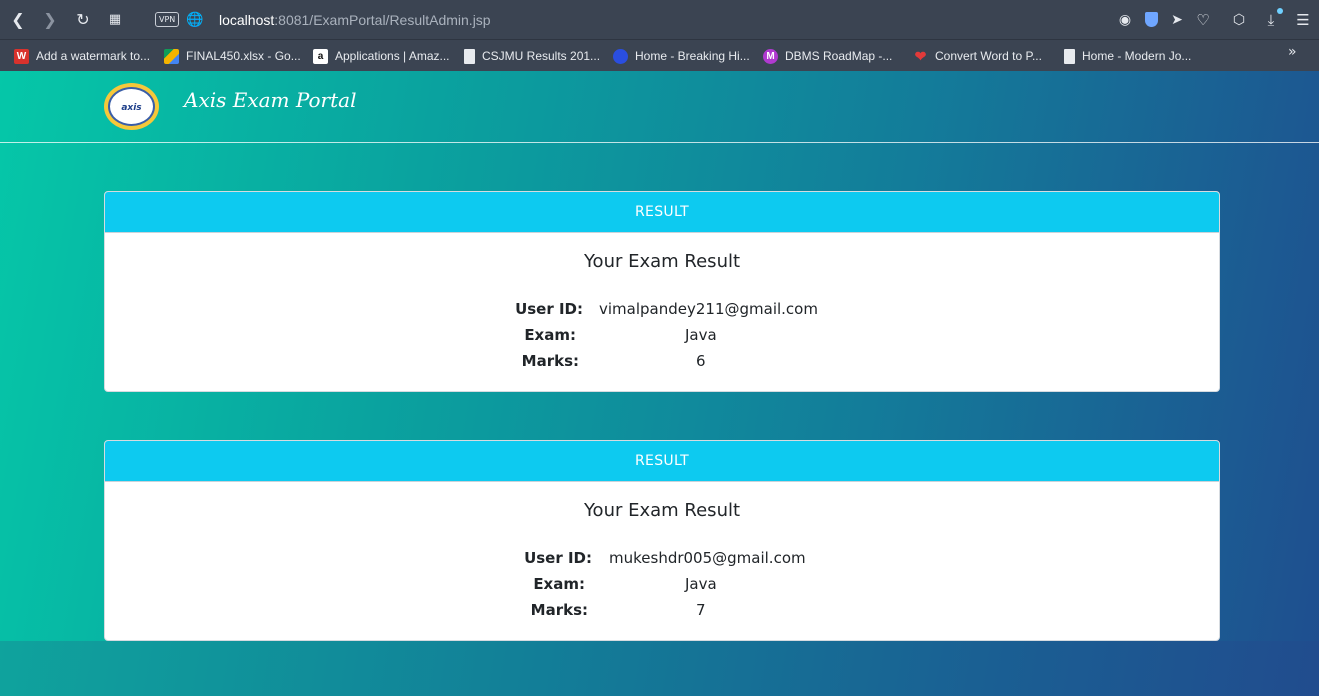  What do you see at coordinates (1125, 20) in the screenshot?
I see `camera-icon: ◉` at bounding box center [1125, 20].